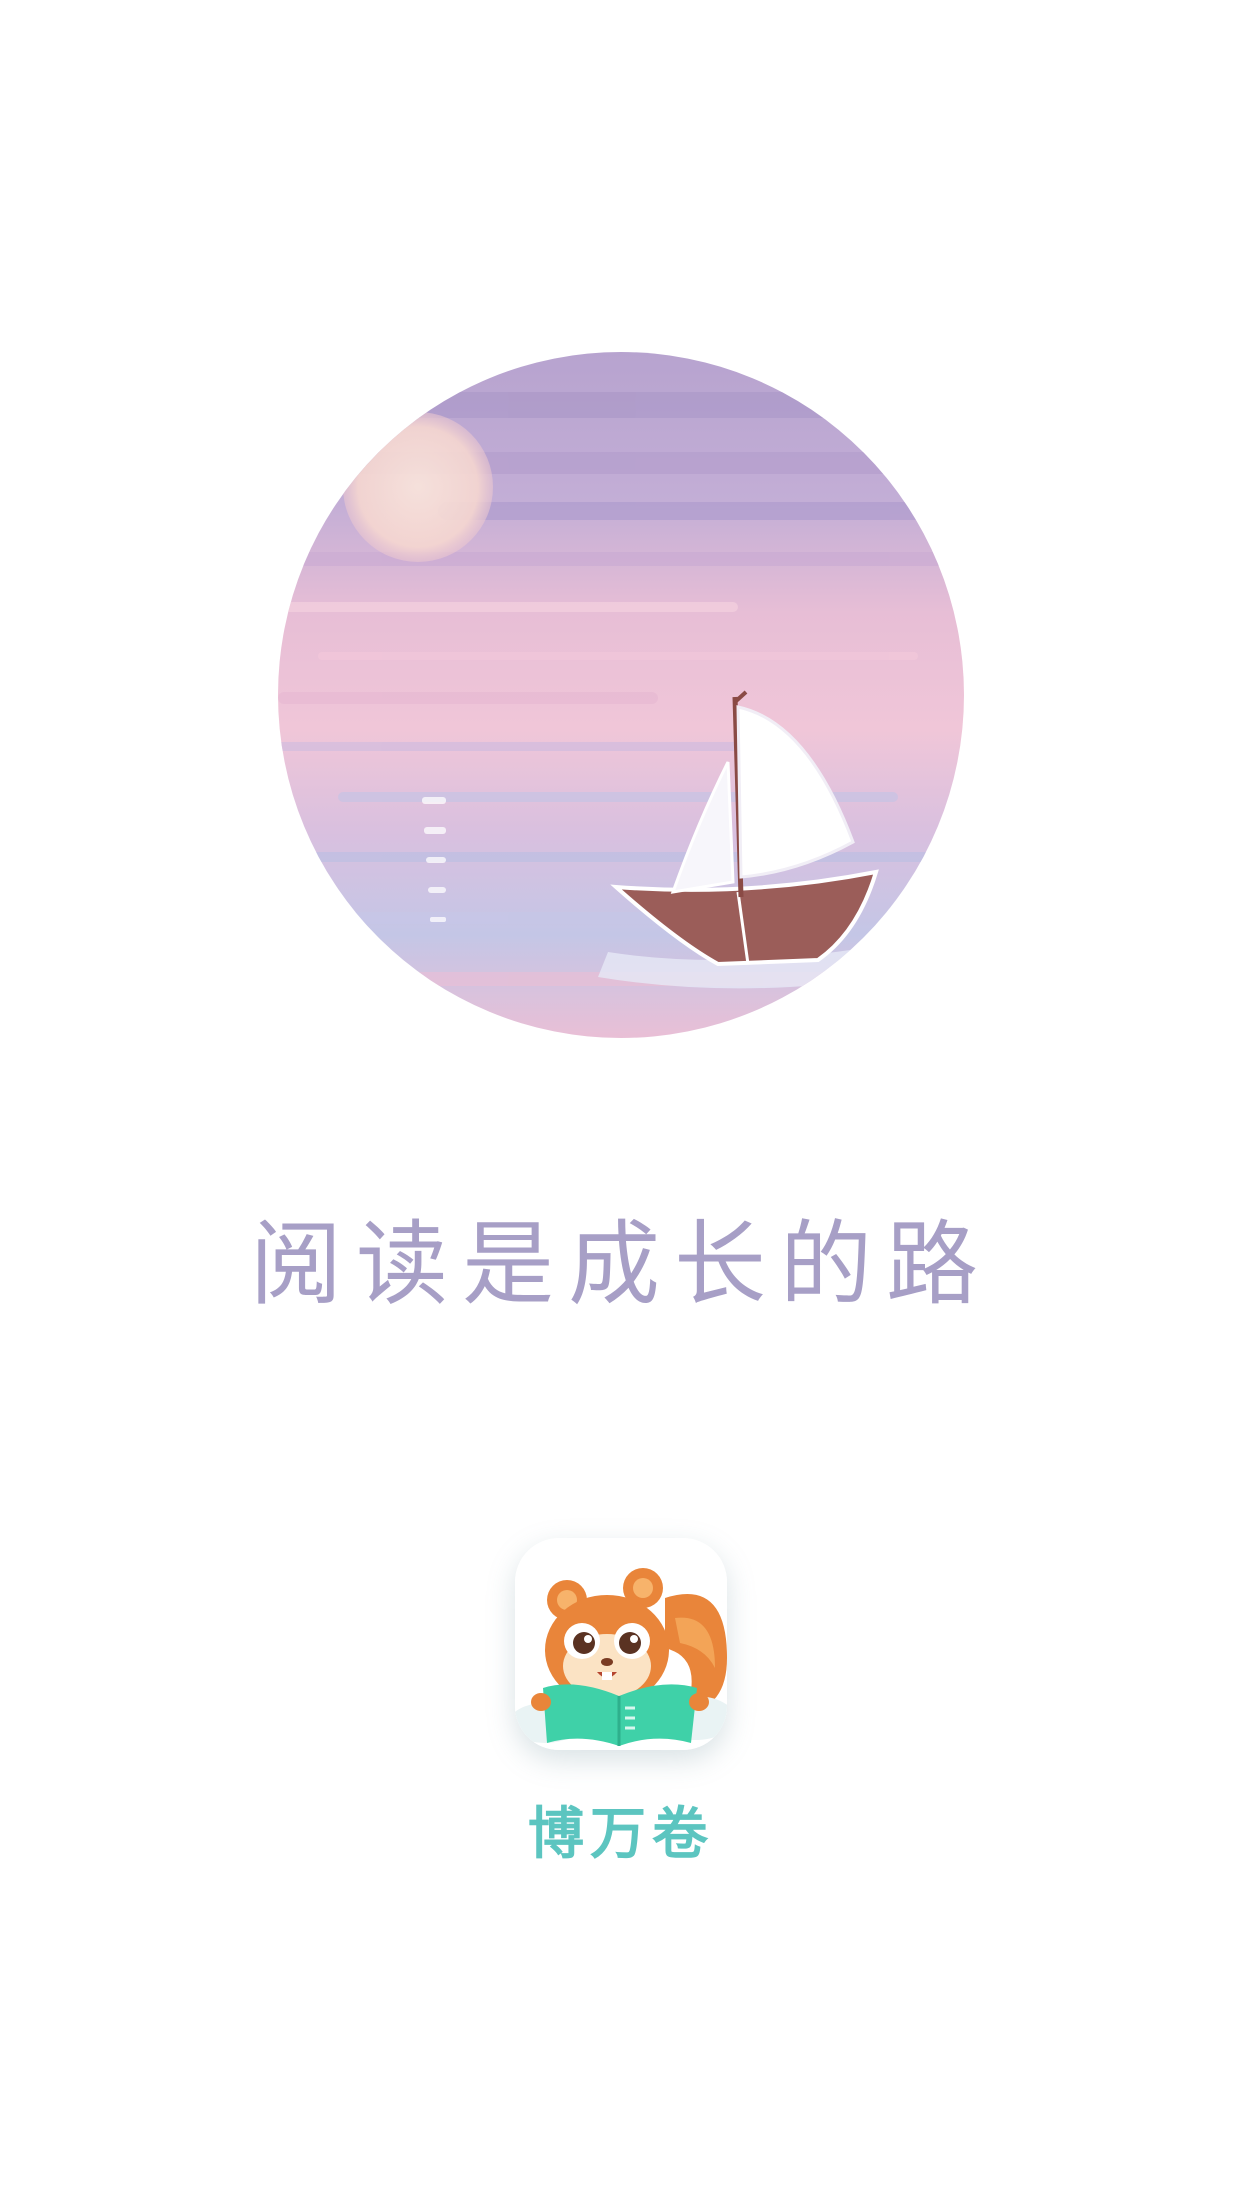 This screenshot has width=1242, height=2208. Describe the element at coordinates (620, 1264) in the screenshot. I see `slogan-text: 阅读是成长的路` at that location.